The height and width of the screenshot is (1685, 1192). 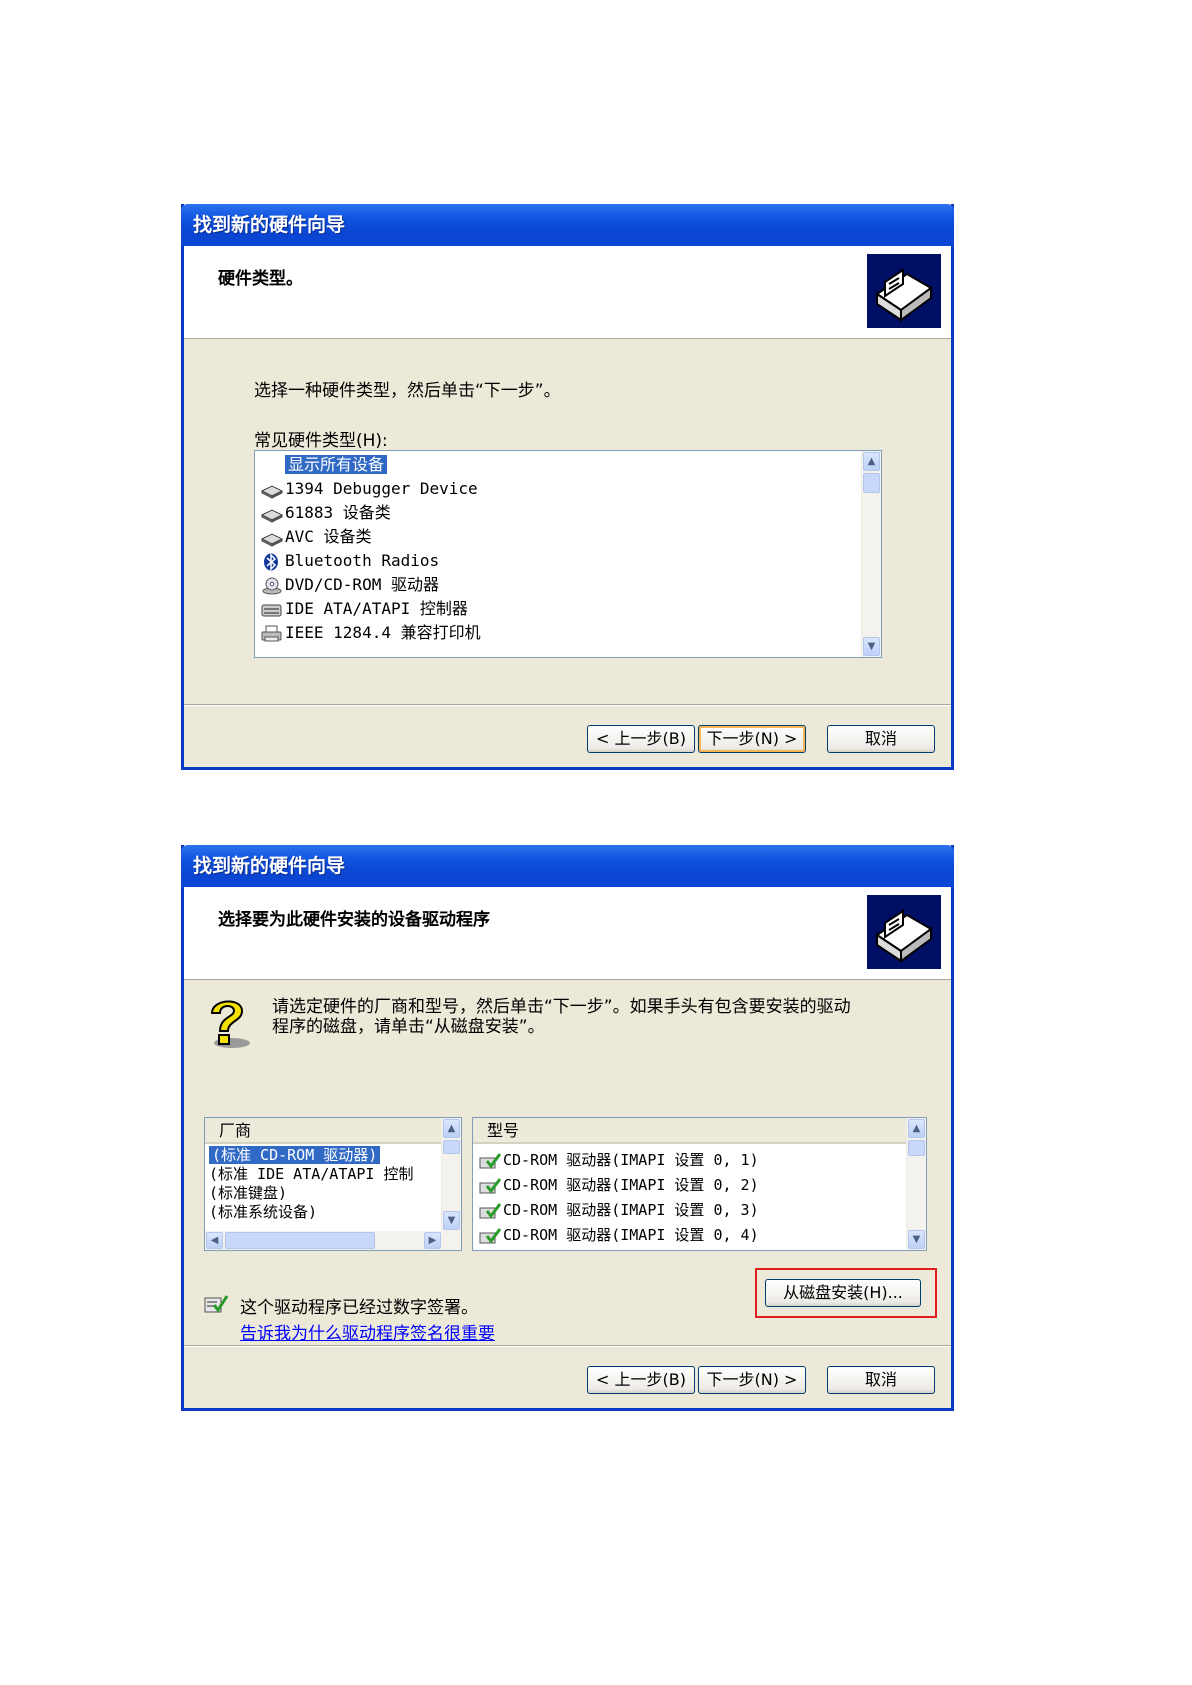 I want to click on manufacturer-item: (标准键盘), so click(x=248, y=1193).